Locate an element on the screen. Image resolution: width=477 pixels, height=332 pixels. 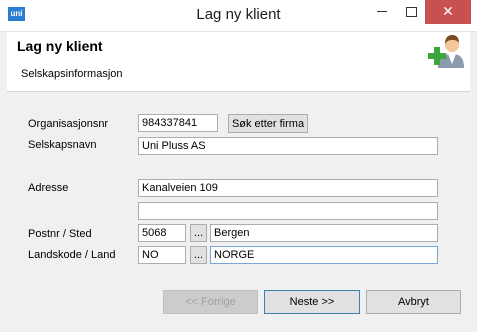
close-icon: ✕ is located at coordinates (448, 11).